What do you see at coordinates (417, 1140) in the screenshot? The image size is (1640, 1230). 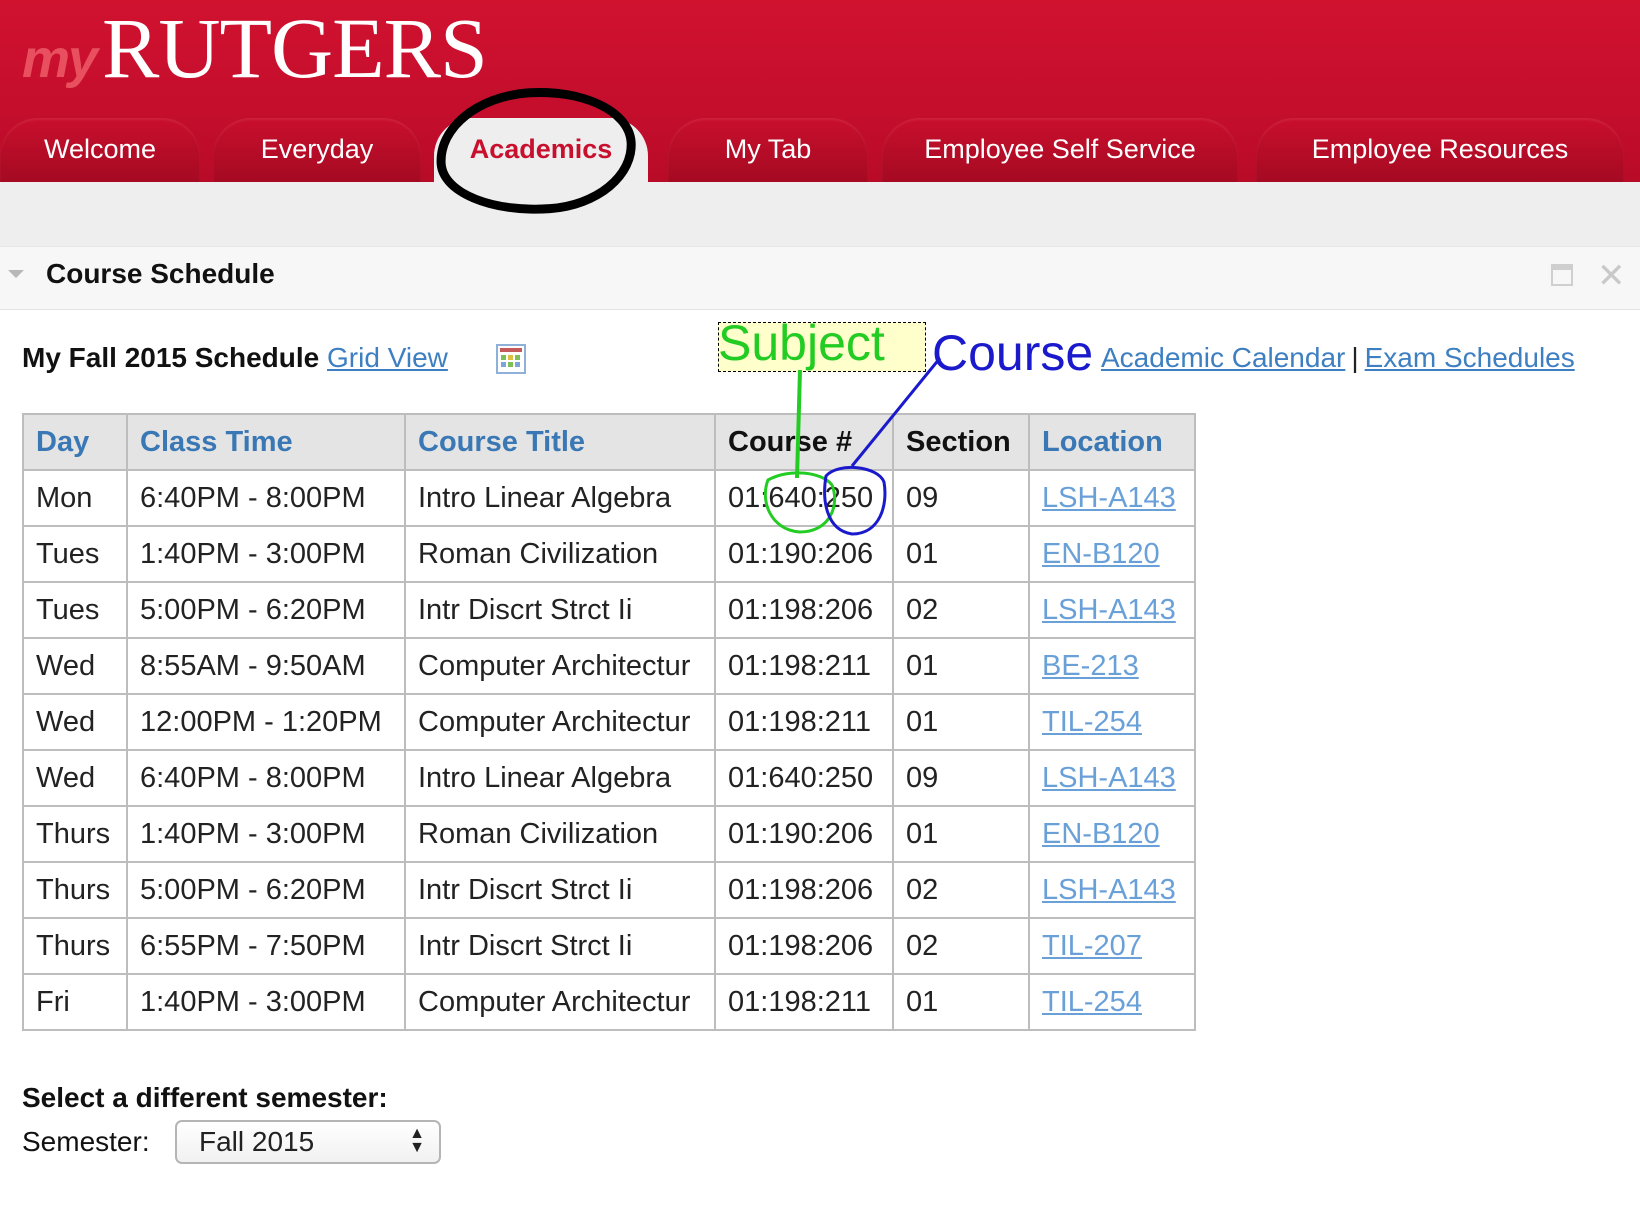 I see `select-arrows-icon: ▲ ▼` at bounding box center [417, 1140].